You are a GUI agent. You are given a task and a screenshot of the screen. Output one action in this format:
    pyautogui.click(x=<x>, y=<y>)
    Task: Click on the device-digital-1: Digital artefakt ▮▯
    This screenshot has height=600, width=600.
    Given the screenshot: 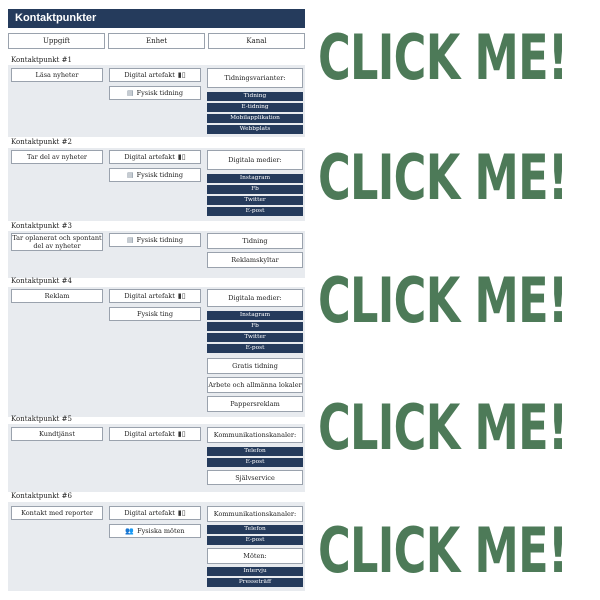 What is the action you would take?
    pyautogui.click(x=155, y=75)
    